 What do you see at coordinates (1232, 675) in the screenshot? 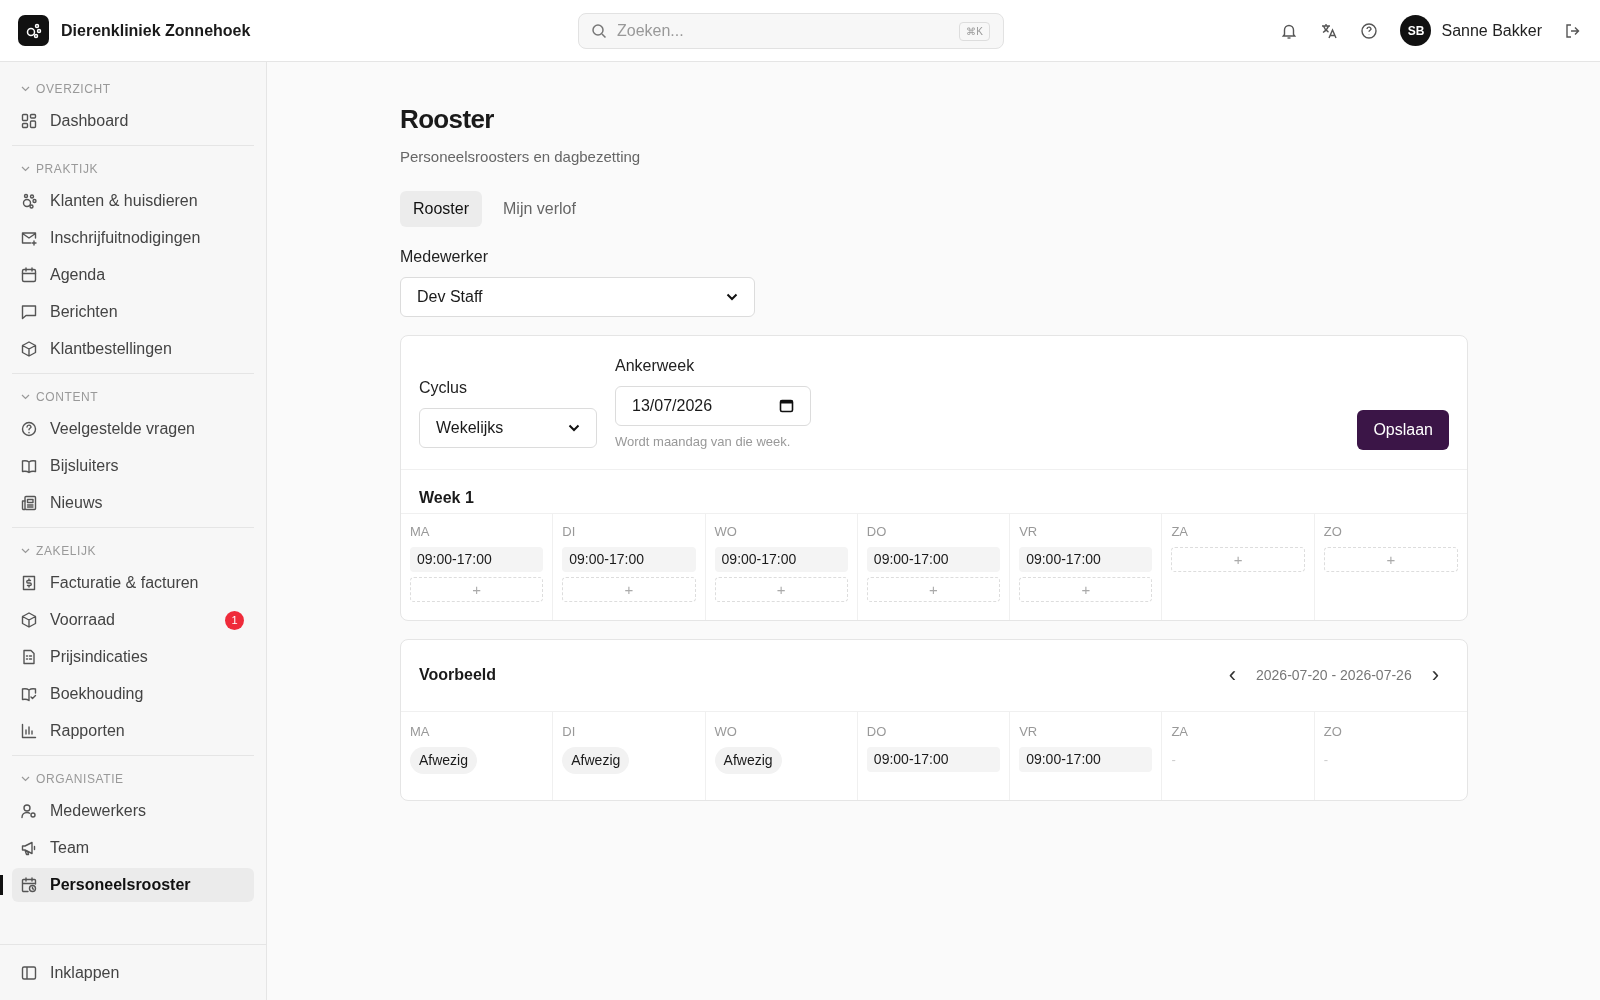
I see `previous-week-button: ‹` at bounding box center [1232, 675].